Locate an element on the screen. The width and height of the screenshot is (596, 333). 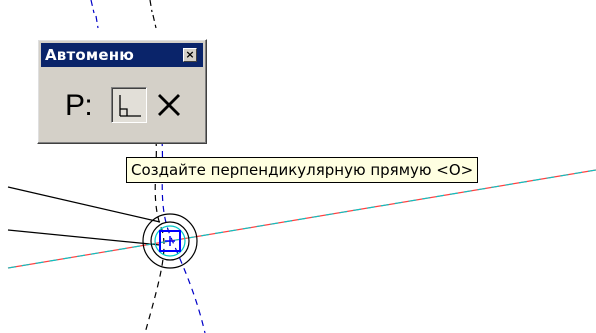
cancel-button is located at coordinates (169, 105).